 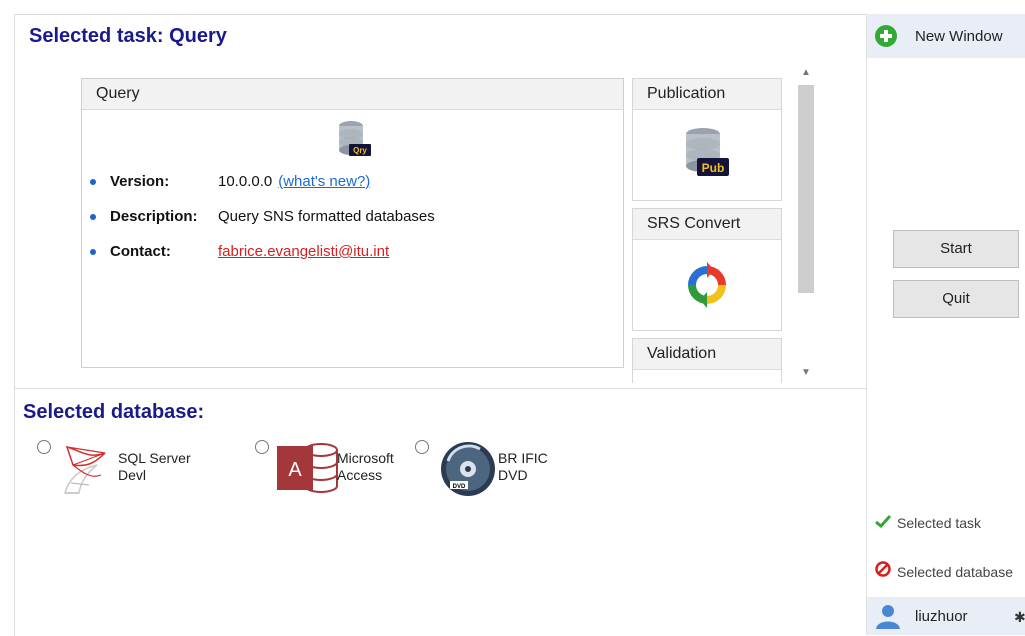 What do you see at coordinates (262, 447) in the screenshot?
I see `db-radio-microsoft-access` at bounding box center [262, 447].